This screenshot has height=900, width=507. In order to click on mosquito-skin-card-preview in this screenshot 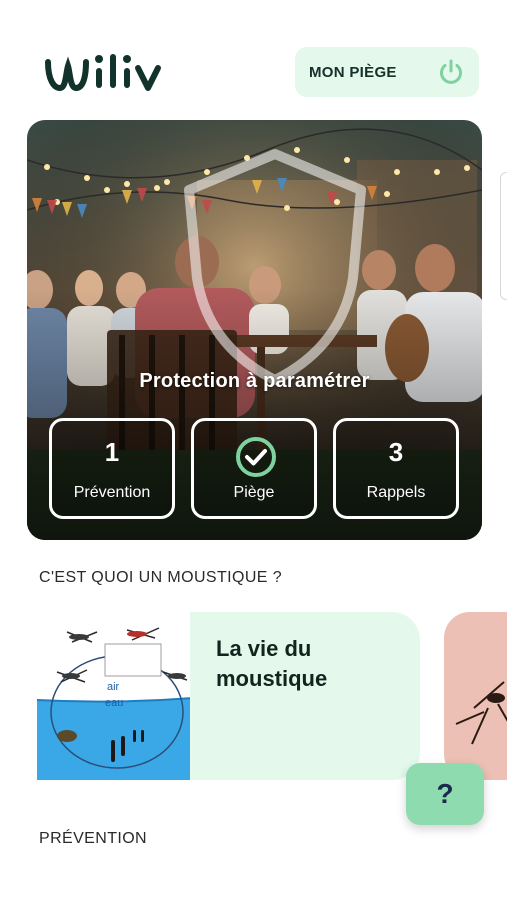, I will do `click(475, 696)`.